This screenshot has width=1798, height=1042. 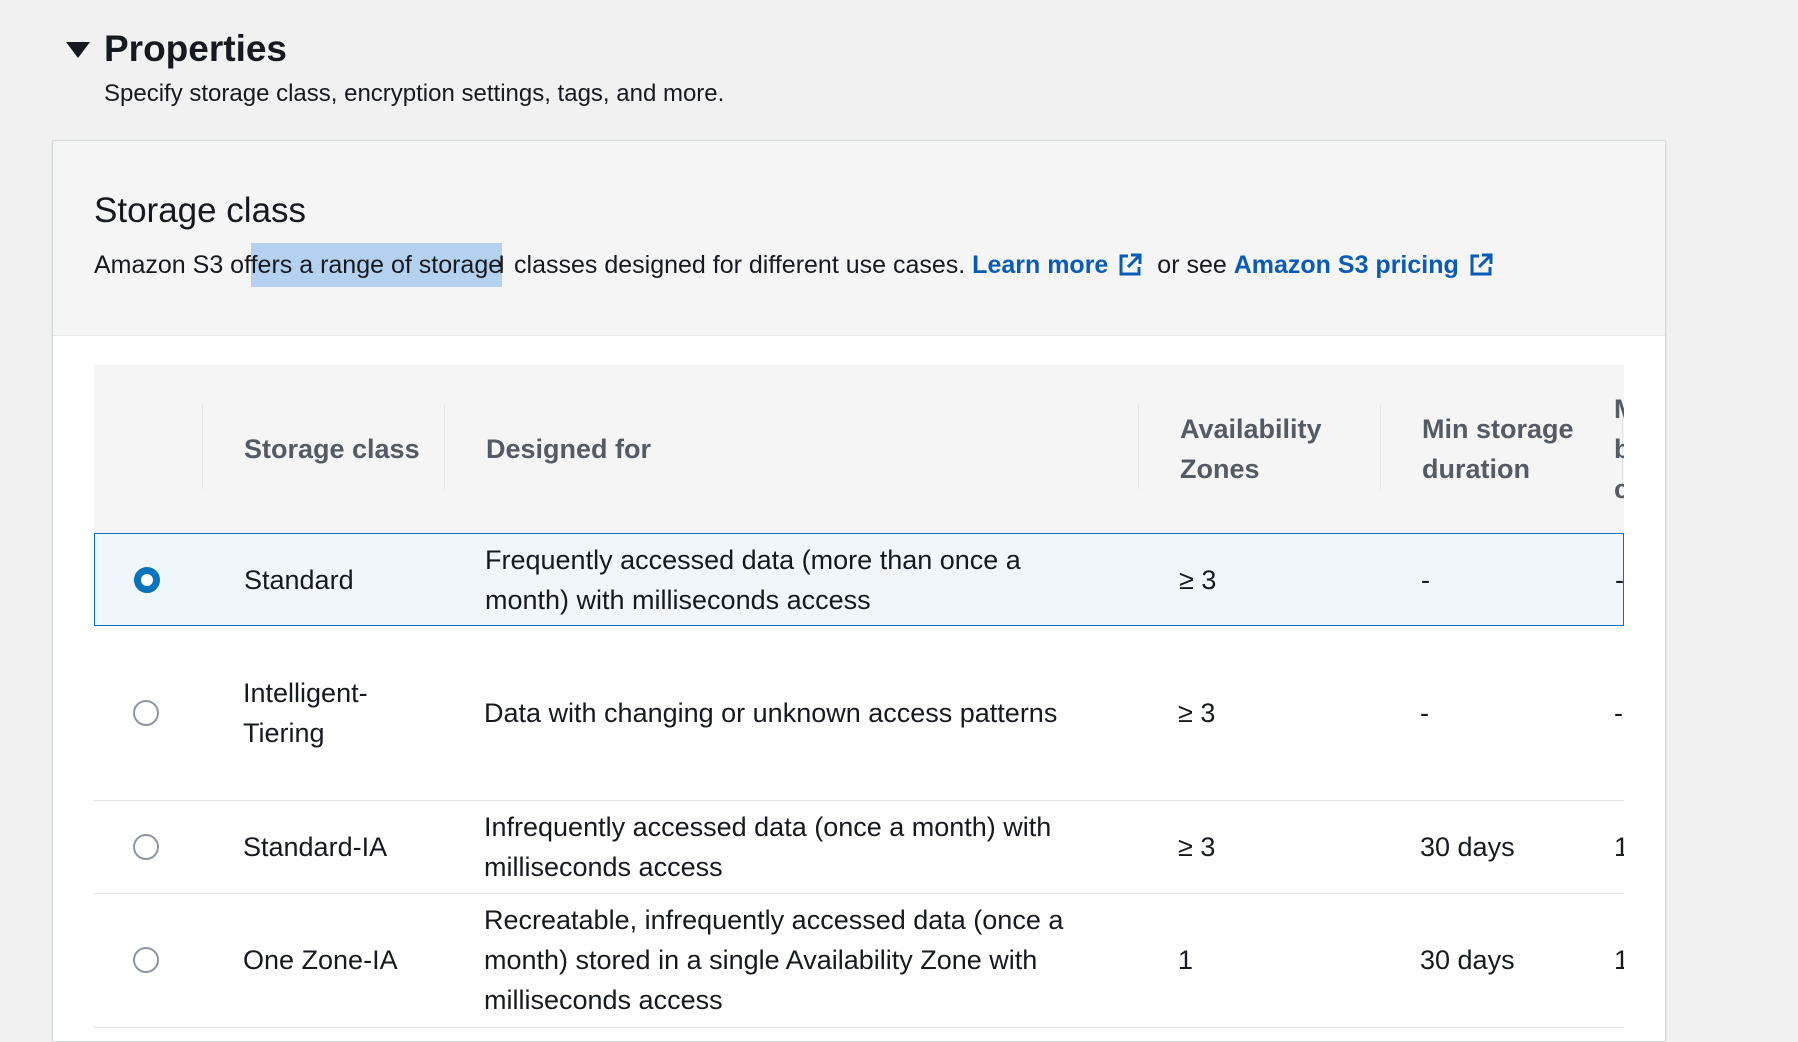 What do you see at coordinates (1346, 265) in the screenshot?
I see `s3-pricing-link: Amazon S3 pricing` at bounding box center [1346, 265].